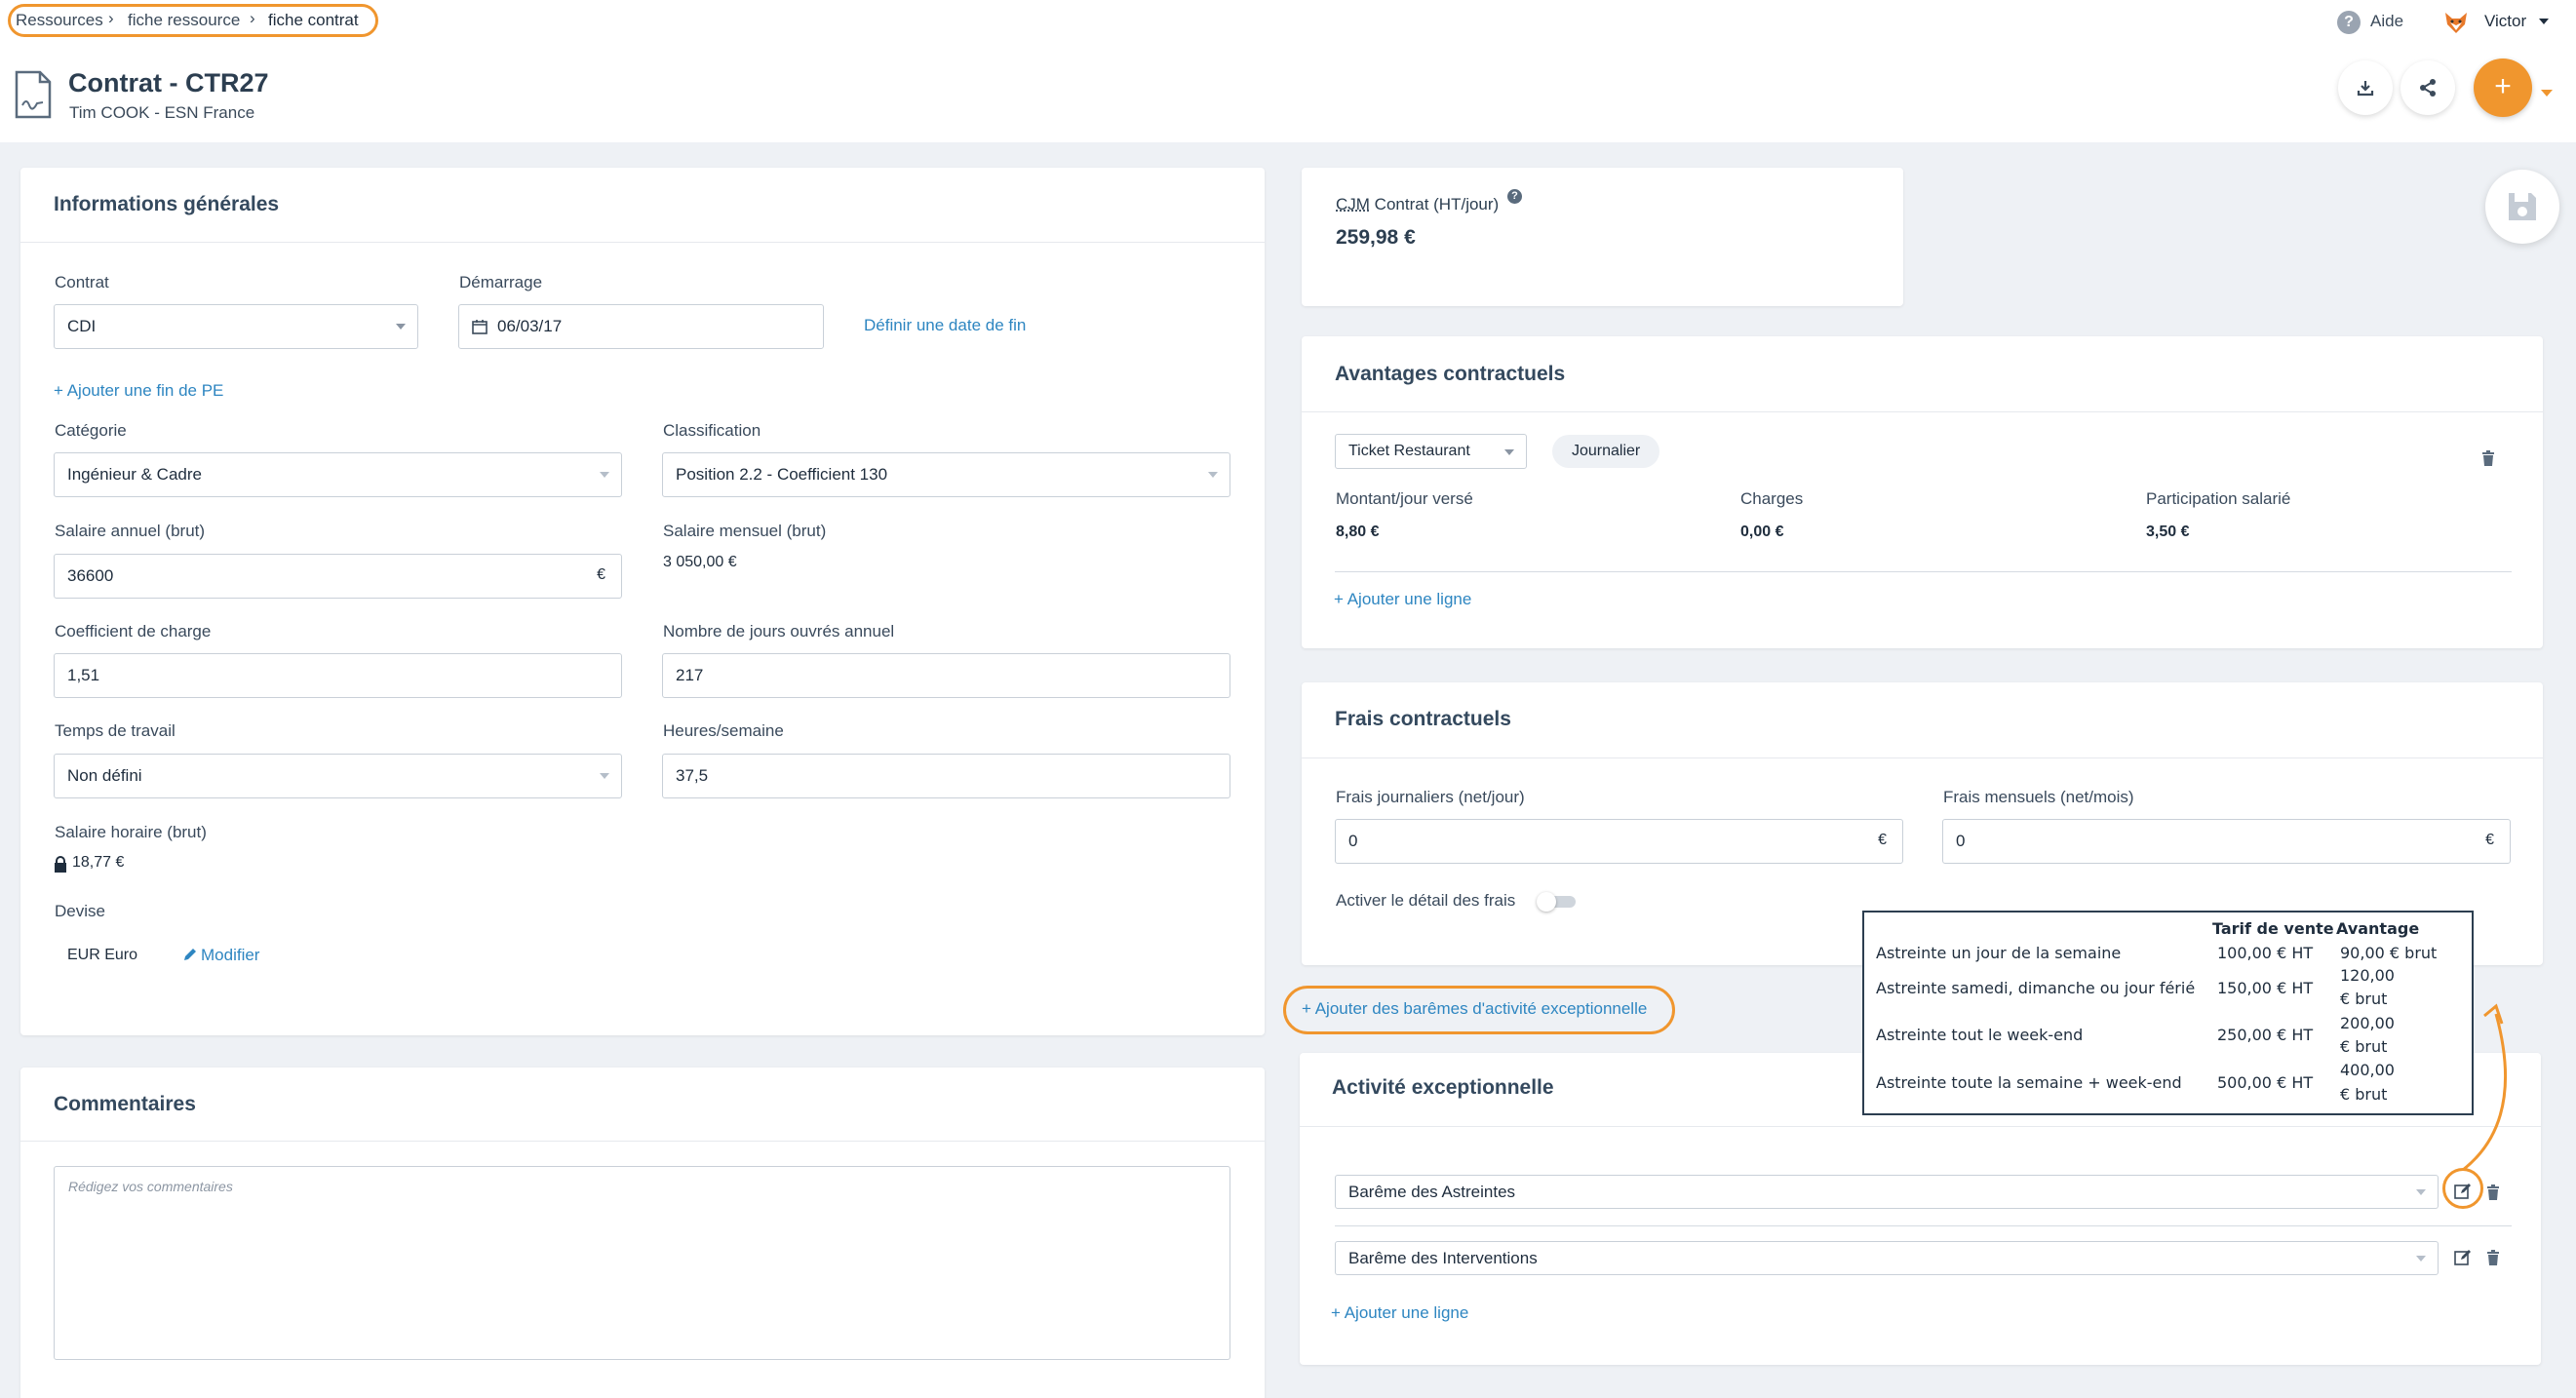 The width and height of the screenshot is (2576, 1398). I want to click on hours-label: Heures/semaine, so click(723, 731).